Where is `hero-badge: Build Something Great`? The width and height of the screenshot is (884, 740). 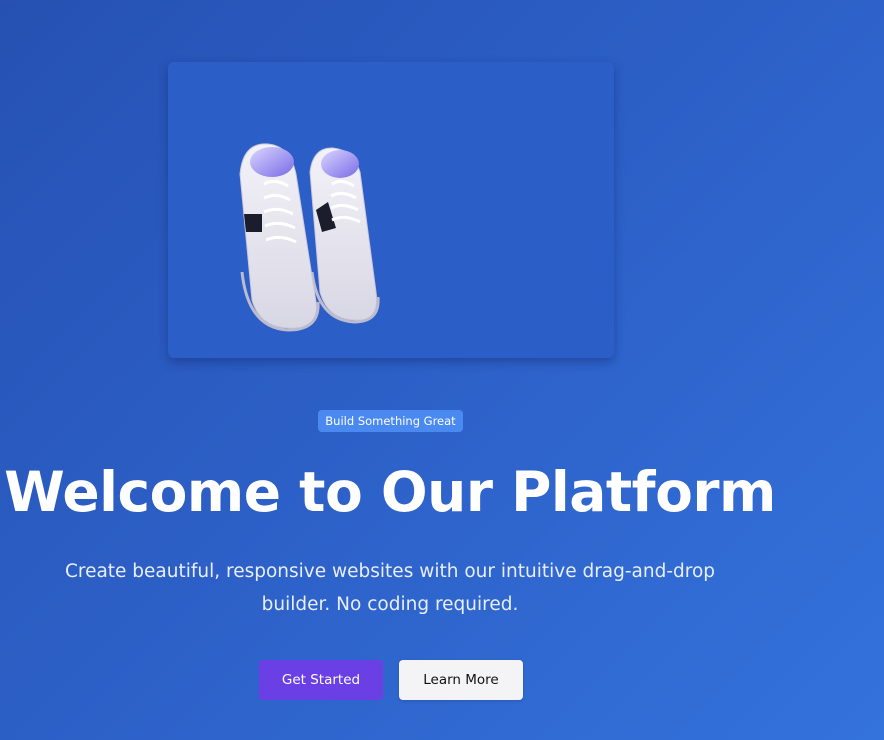
hero-badge: Build Something Great is located at coordinates (390, 421).